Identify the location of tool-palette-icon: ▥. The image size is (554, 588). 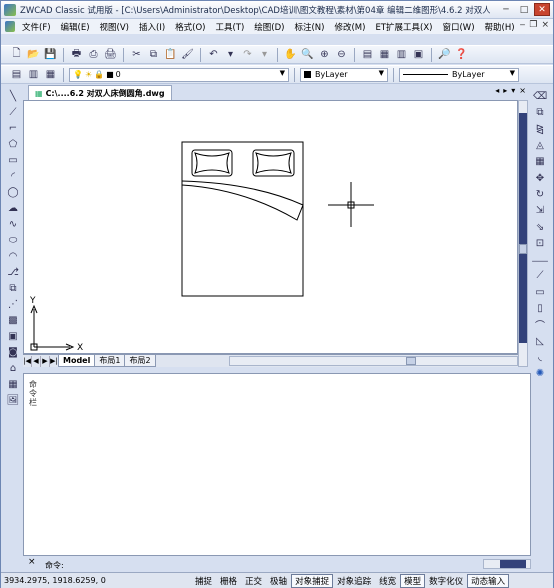
(401, 54).